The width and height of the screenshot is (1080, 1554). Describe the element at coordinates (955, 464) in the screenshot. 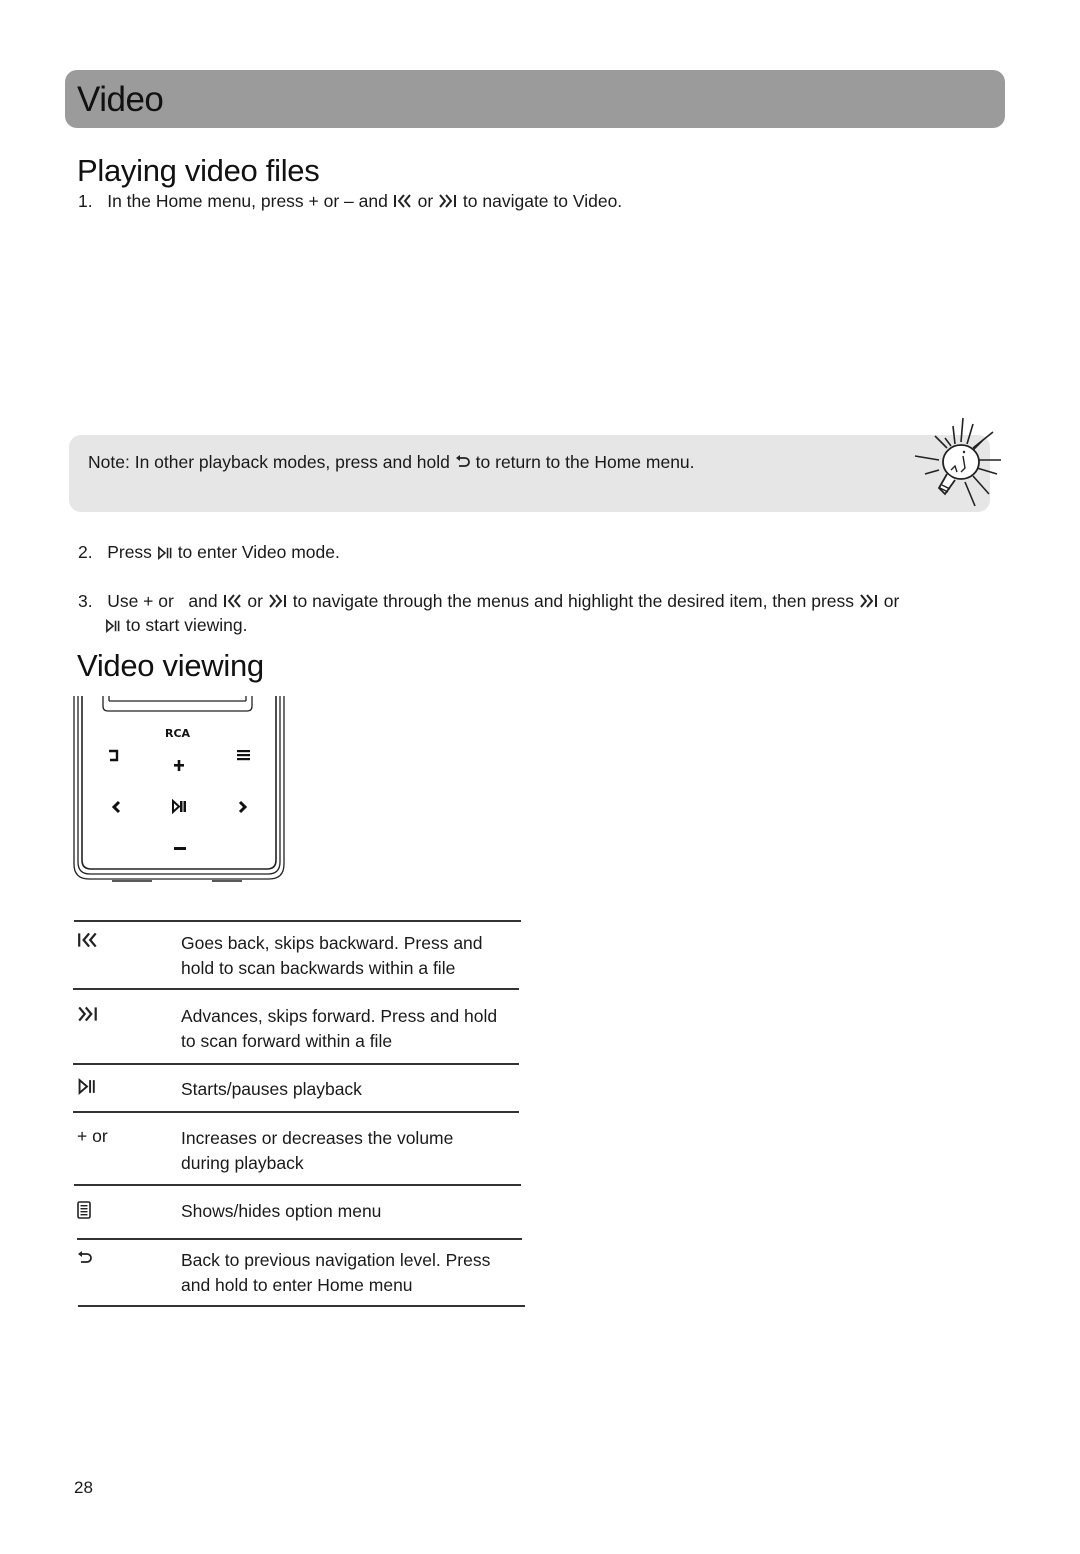

I see `lightbulb-icon` at that location.